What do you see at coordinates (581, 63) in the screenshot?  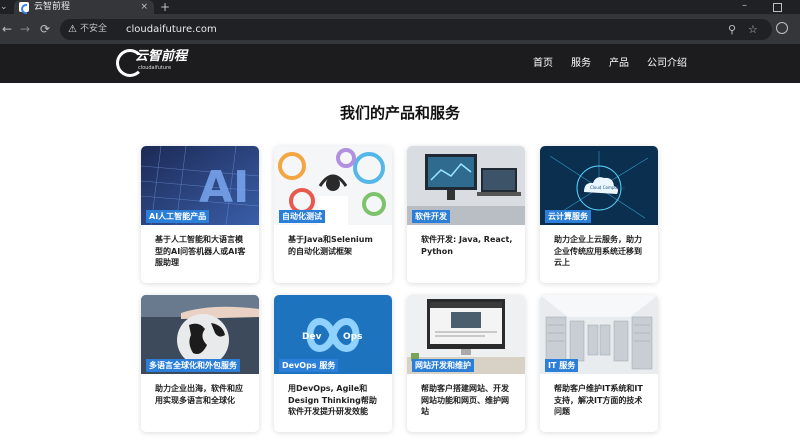 I see `nav-item-services: 服务` at bounding box center [581, 63].